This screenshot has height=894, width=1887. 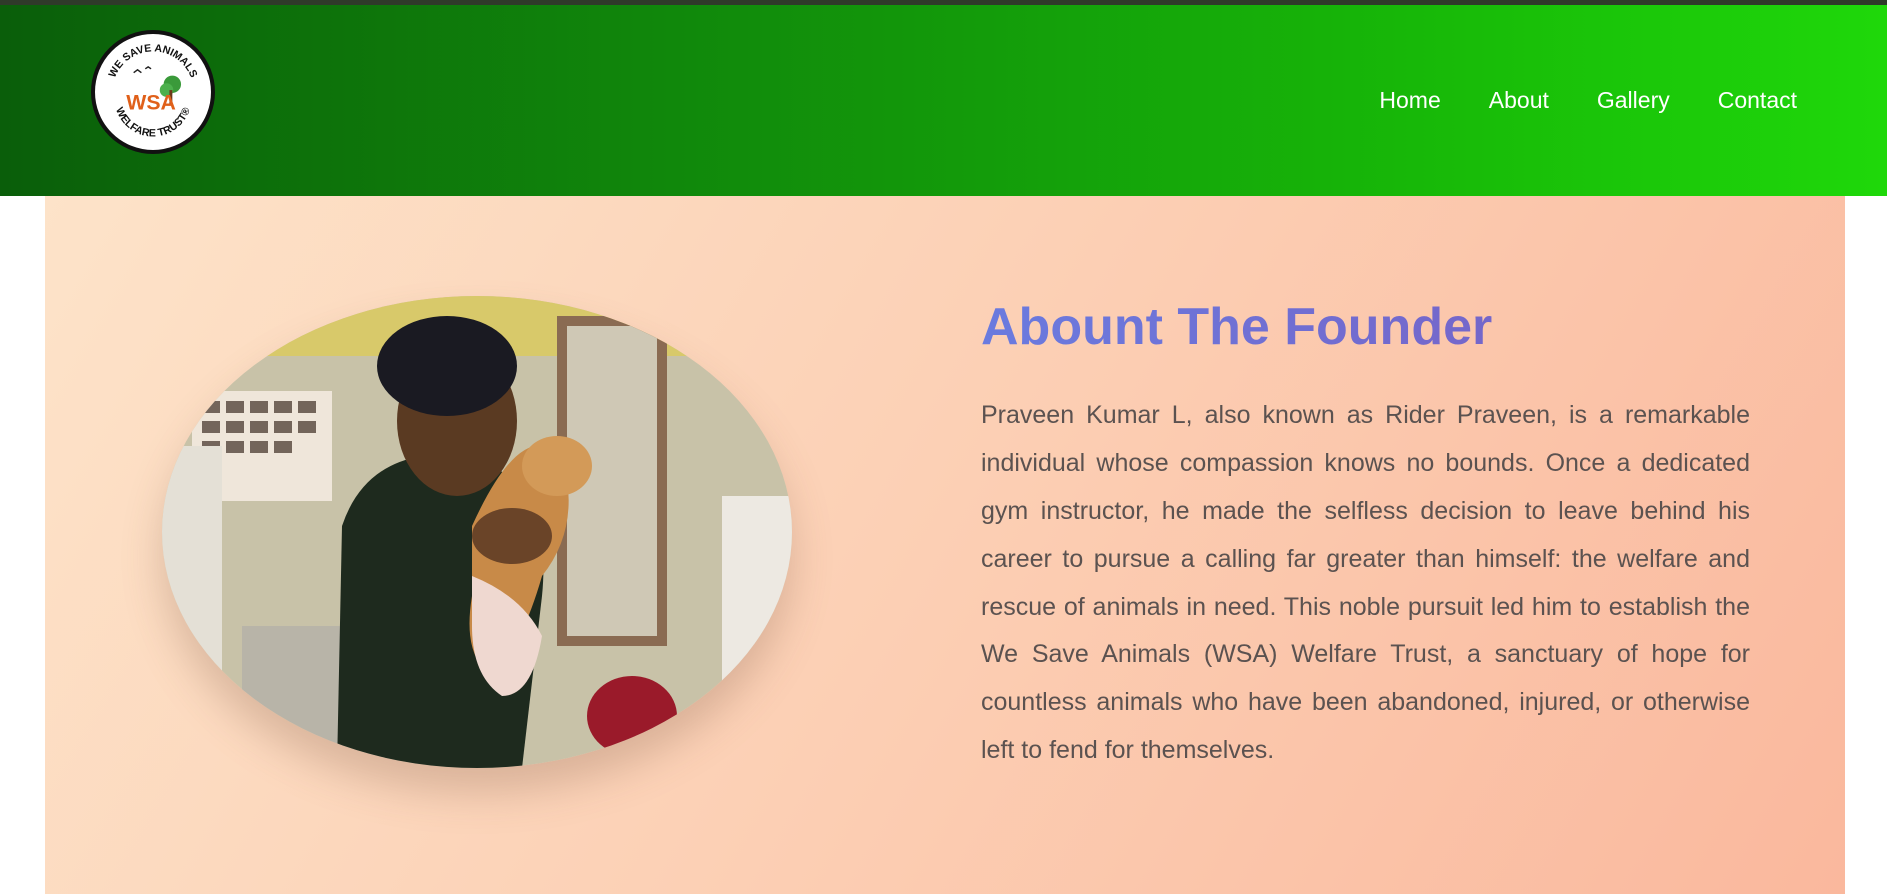 I want to click on wsa-logo-icon: WE SAVE ANIMALS WELFARE TRUST® WSA, so click(x=153, y=92).